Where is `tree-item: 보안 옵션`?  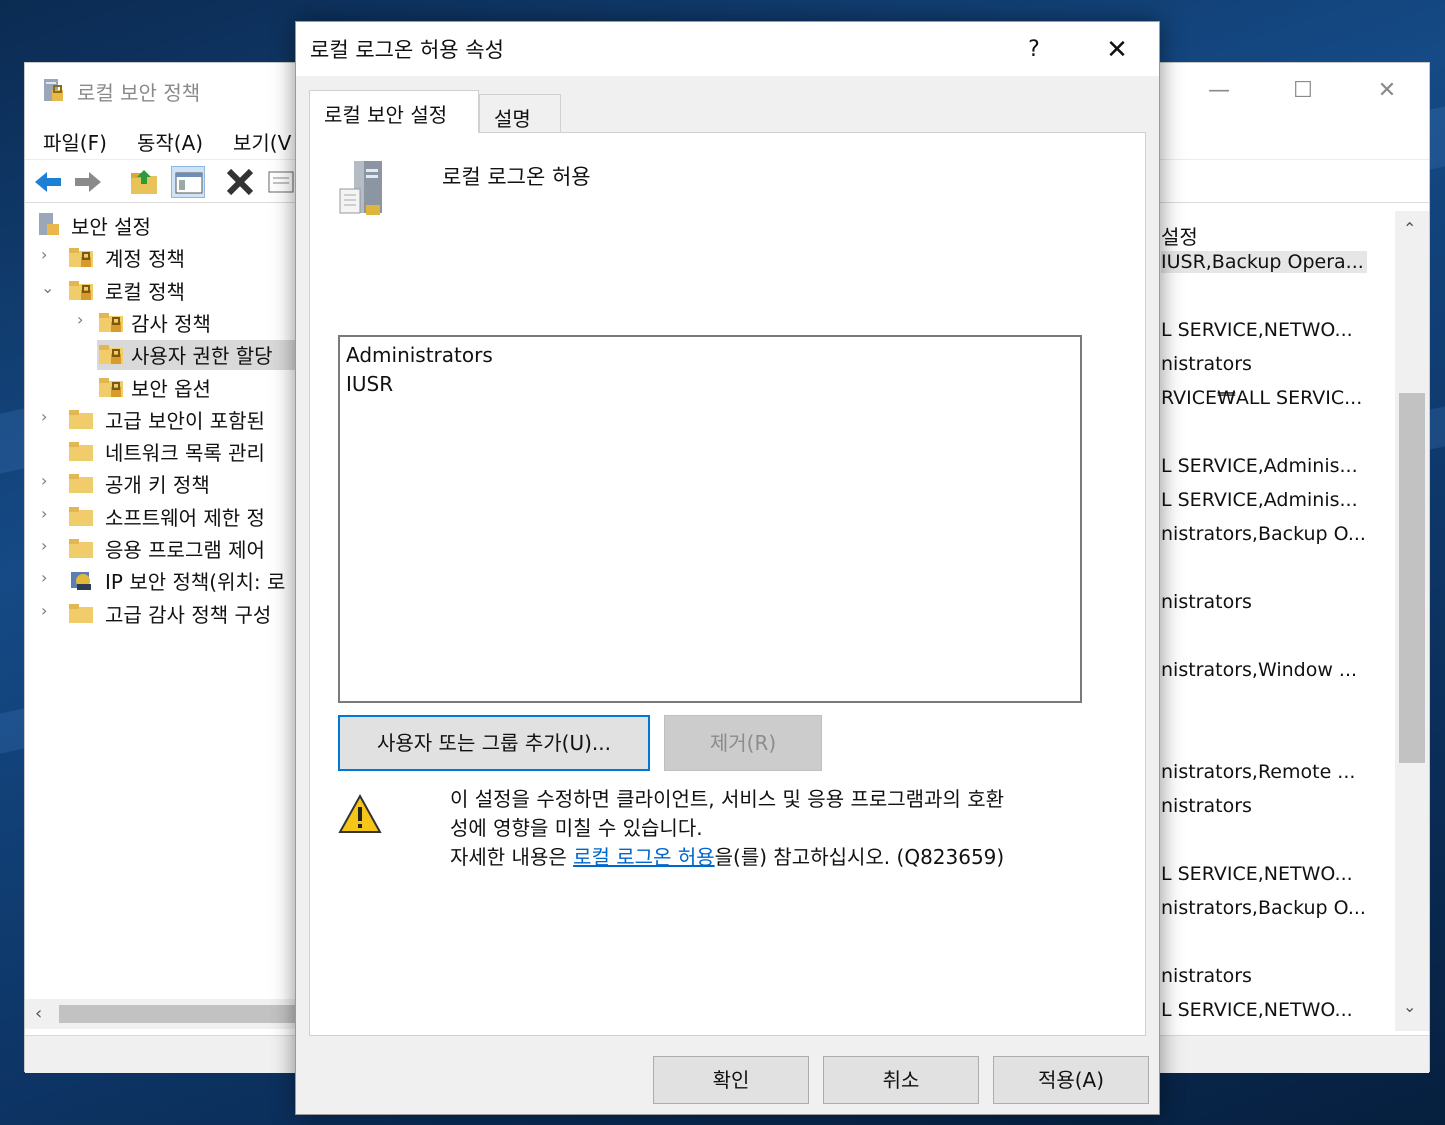
tree-item: 보안 옵션 is located at coordinates (197, 388).